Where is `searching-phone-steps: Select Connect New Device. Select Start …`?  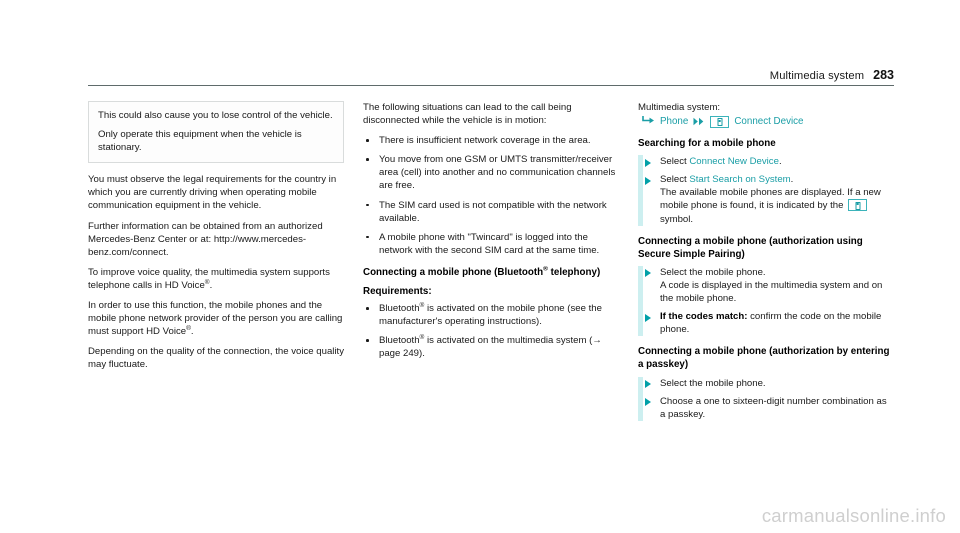 searching-phone-steps: Select Connect New Device. Select Start … is located at coordinates (766, 190).